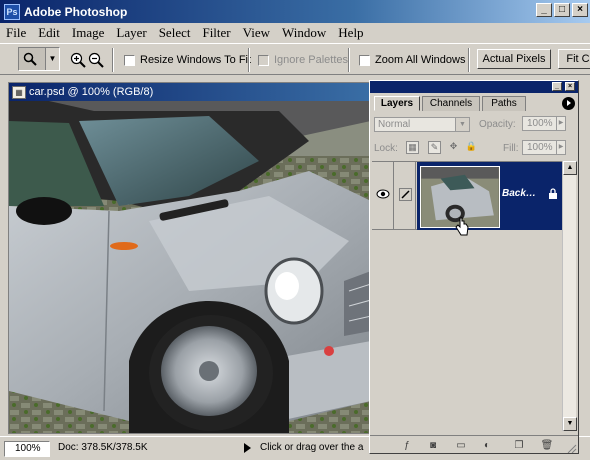 This screenshot has height=460, width=590. I want to click on tab-channels: Channels, so click(451, 103).